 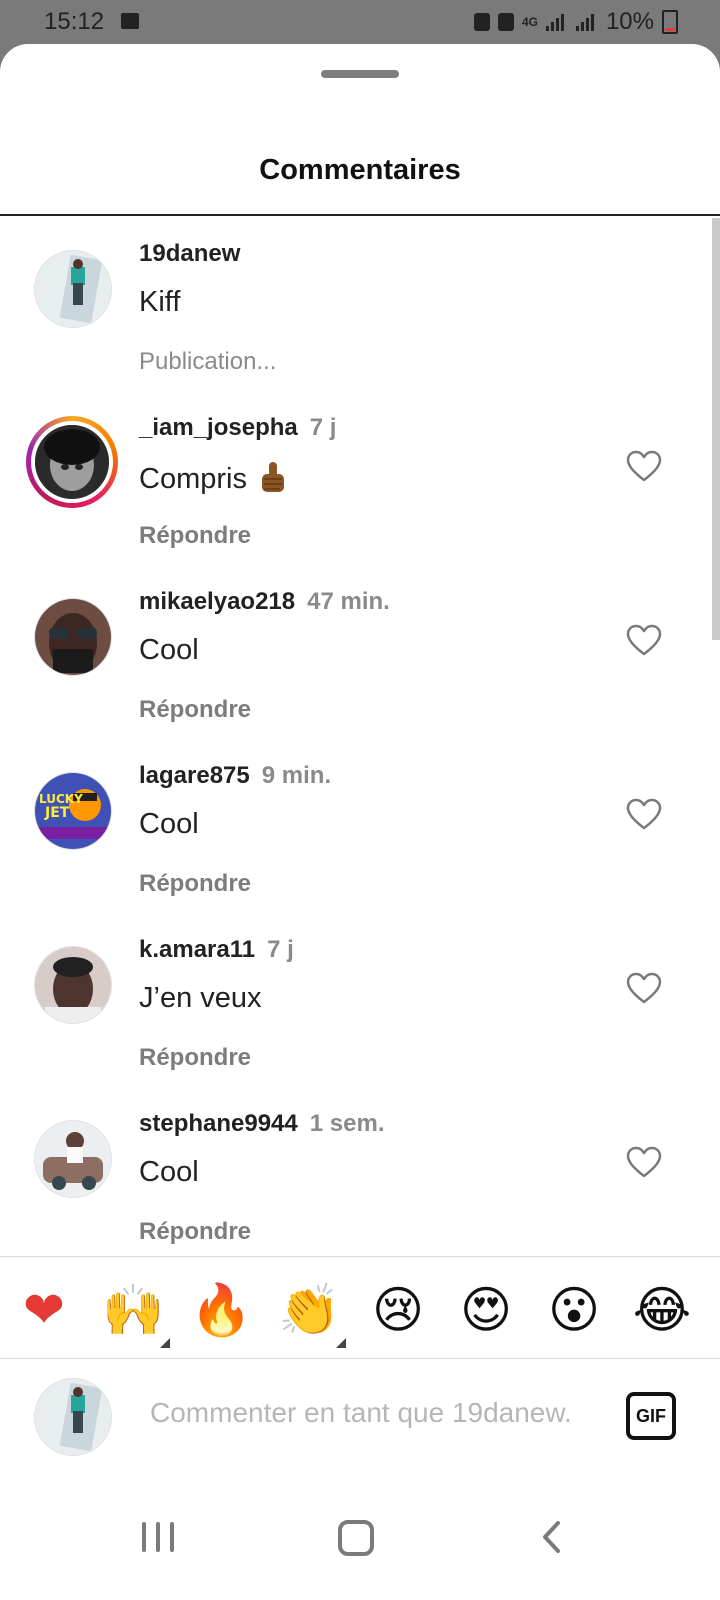 What do you see at coordinates (481, 22) in the screenshot?
I see `sync-icon` at bounding box center [481, 22].